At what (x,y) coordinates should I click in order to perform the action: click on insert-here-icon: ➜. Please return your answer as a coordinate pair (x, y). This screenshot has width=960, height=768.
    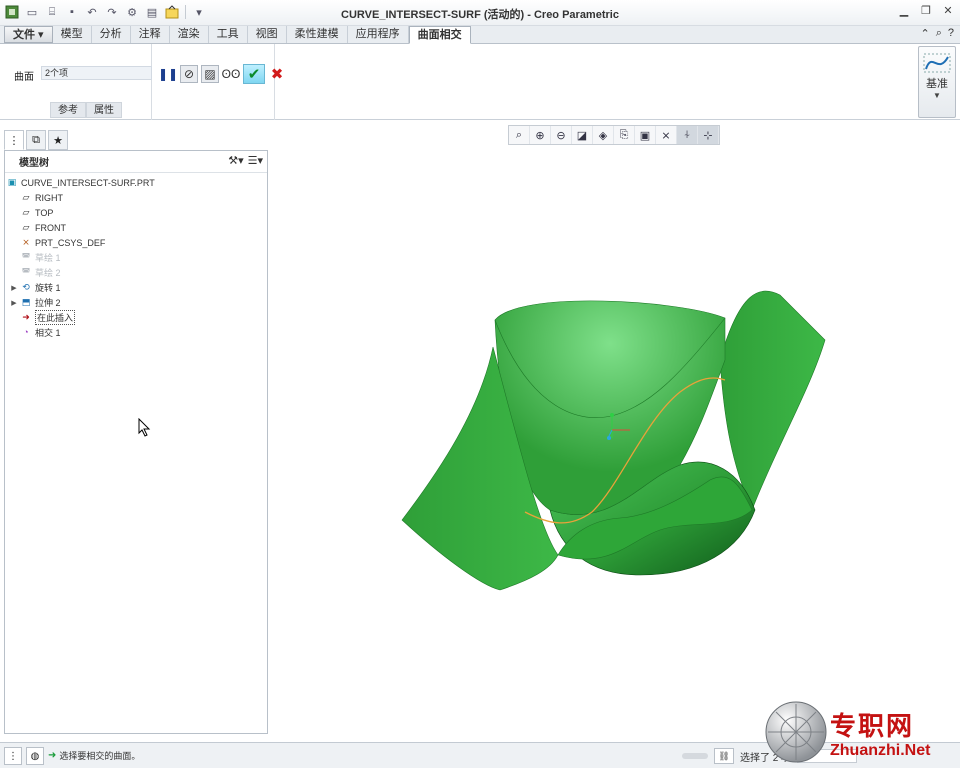
    Looking at the image, I should click on (26, 316).